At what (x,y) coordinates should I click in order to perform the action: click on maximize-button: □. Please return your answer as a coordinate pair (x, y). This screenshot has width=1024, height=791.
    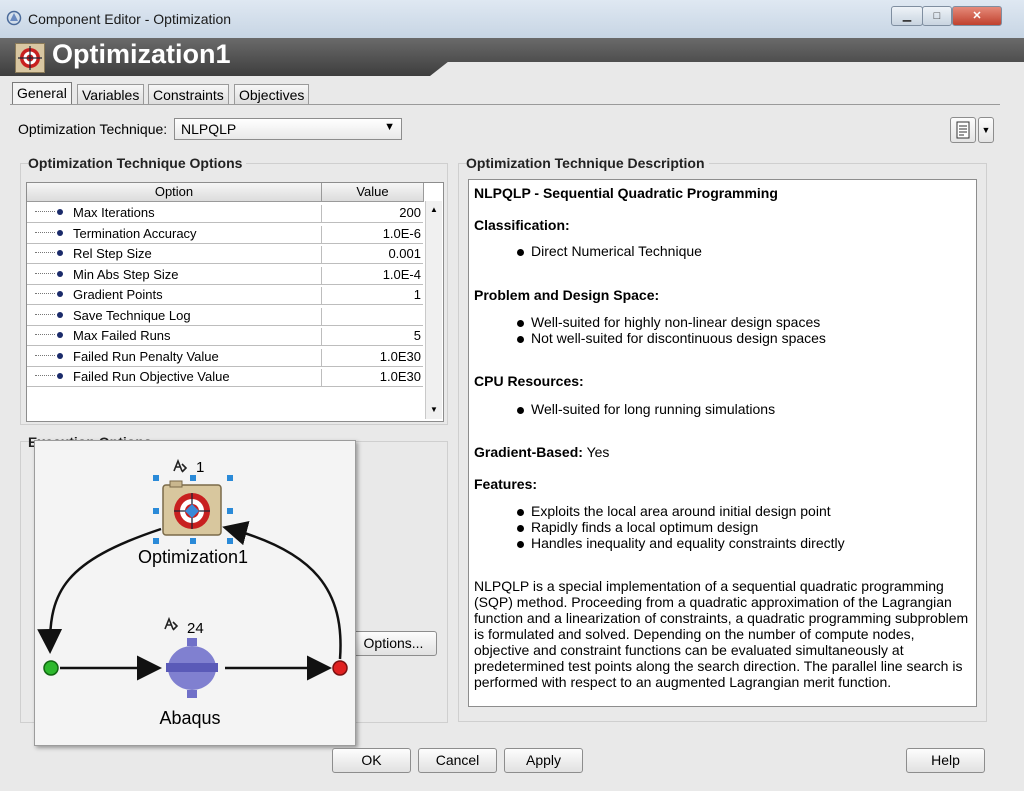
    Looking at the image, I should click on (937, 16).